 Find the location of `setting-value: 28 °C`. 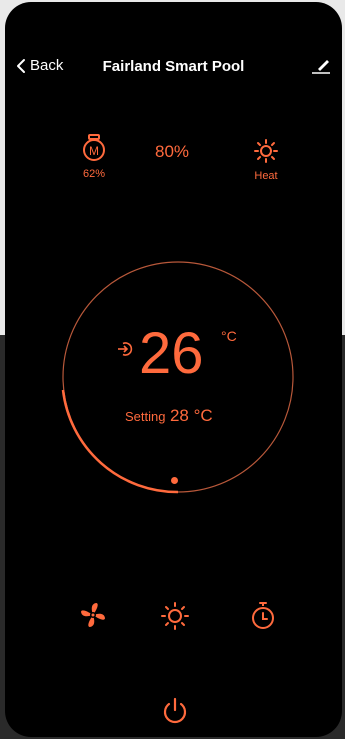

setting-value: 28 °C is located at coordinates (191, 415).